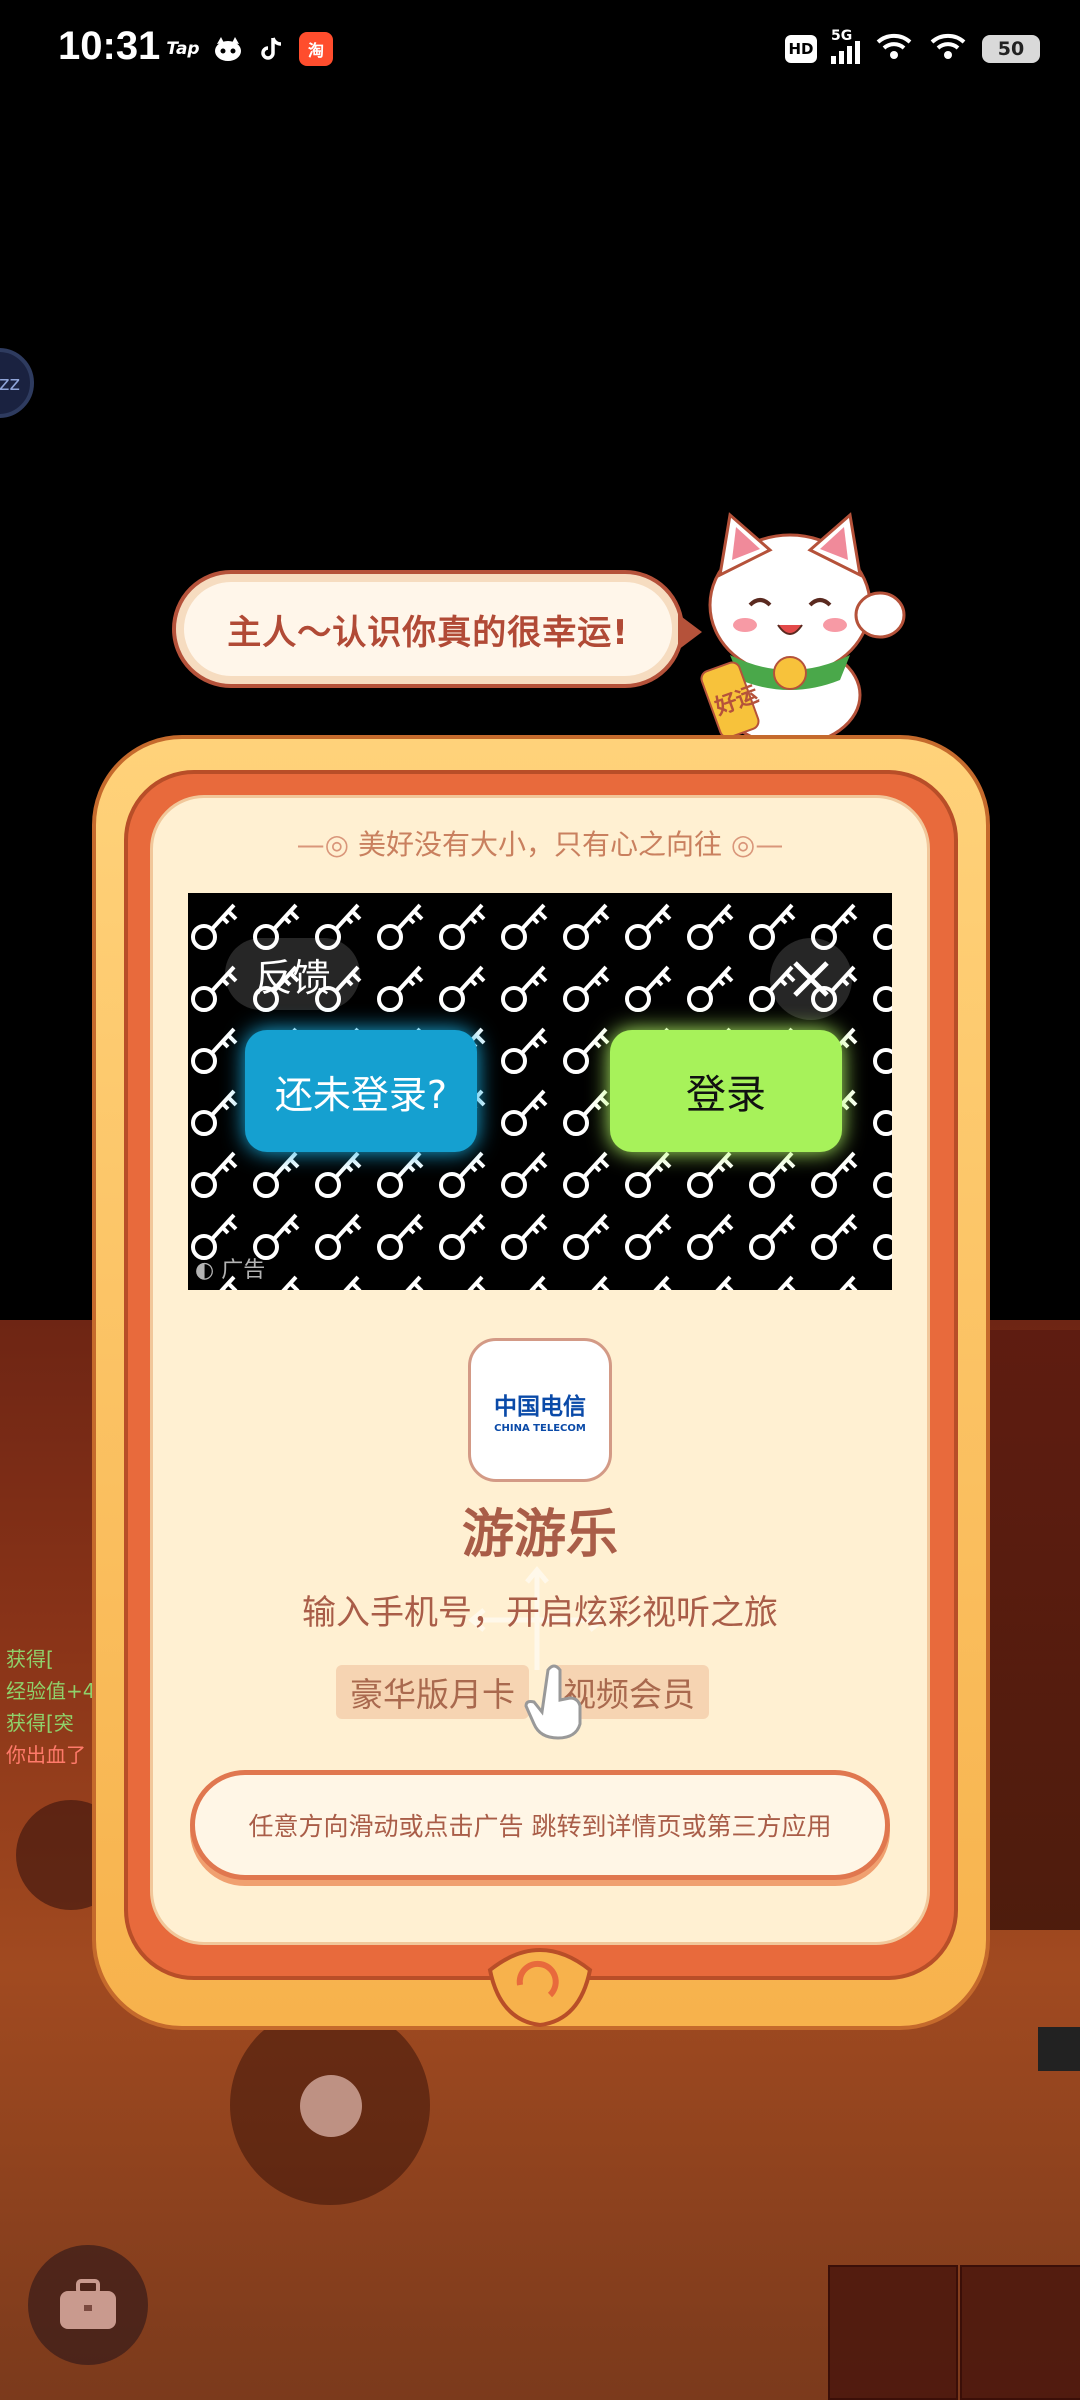  Describe the element at coordinates (540, 844) in the screenshot. I see `ad-slogan: —◎ 美好没有大小，只有心之向往 ◎—` at that location.